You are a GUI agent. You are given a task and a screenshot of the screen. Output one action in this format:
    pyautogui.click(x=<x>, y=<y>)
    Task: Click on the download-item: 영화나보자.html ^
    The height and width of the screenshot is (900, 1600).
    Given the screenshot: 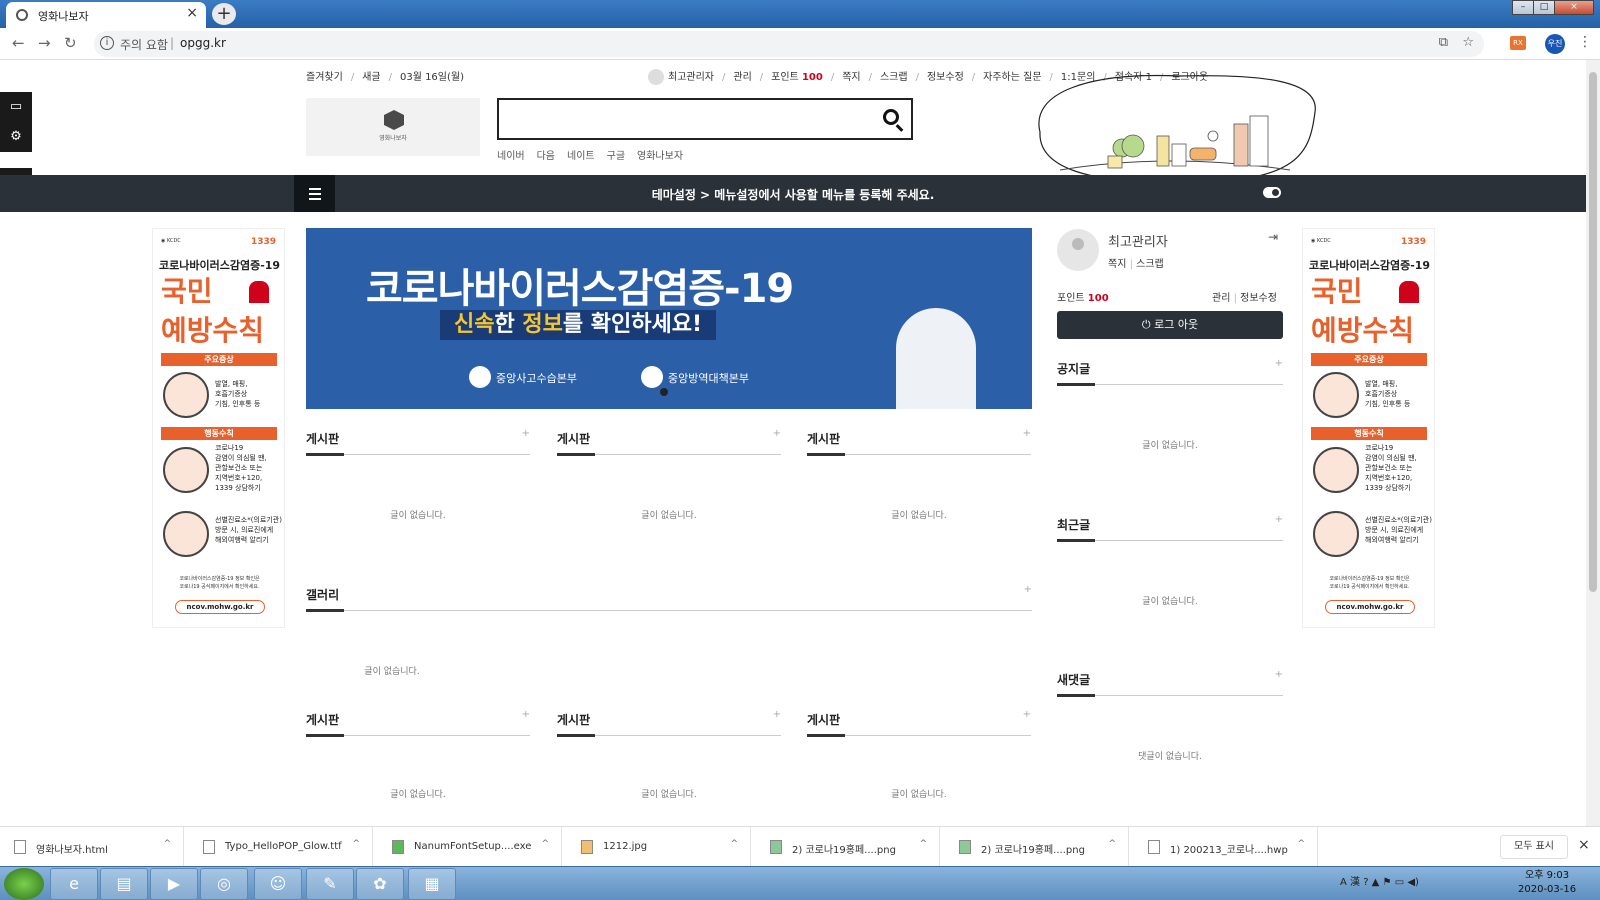 What is the action you would take?
    pyautogui.click(x=92, y=847)
    